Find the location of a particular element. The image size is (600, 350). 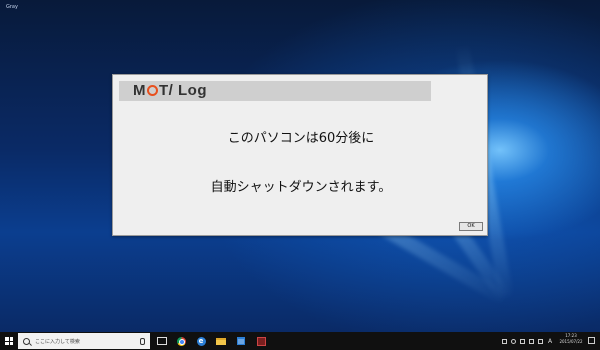

network-icon is located at coordinates (522, 341).